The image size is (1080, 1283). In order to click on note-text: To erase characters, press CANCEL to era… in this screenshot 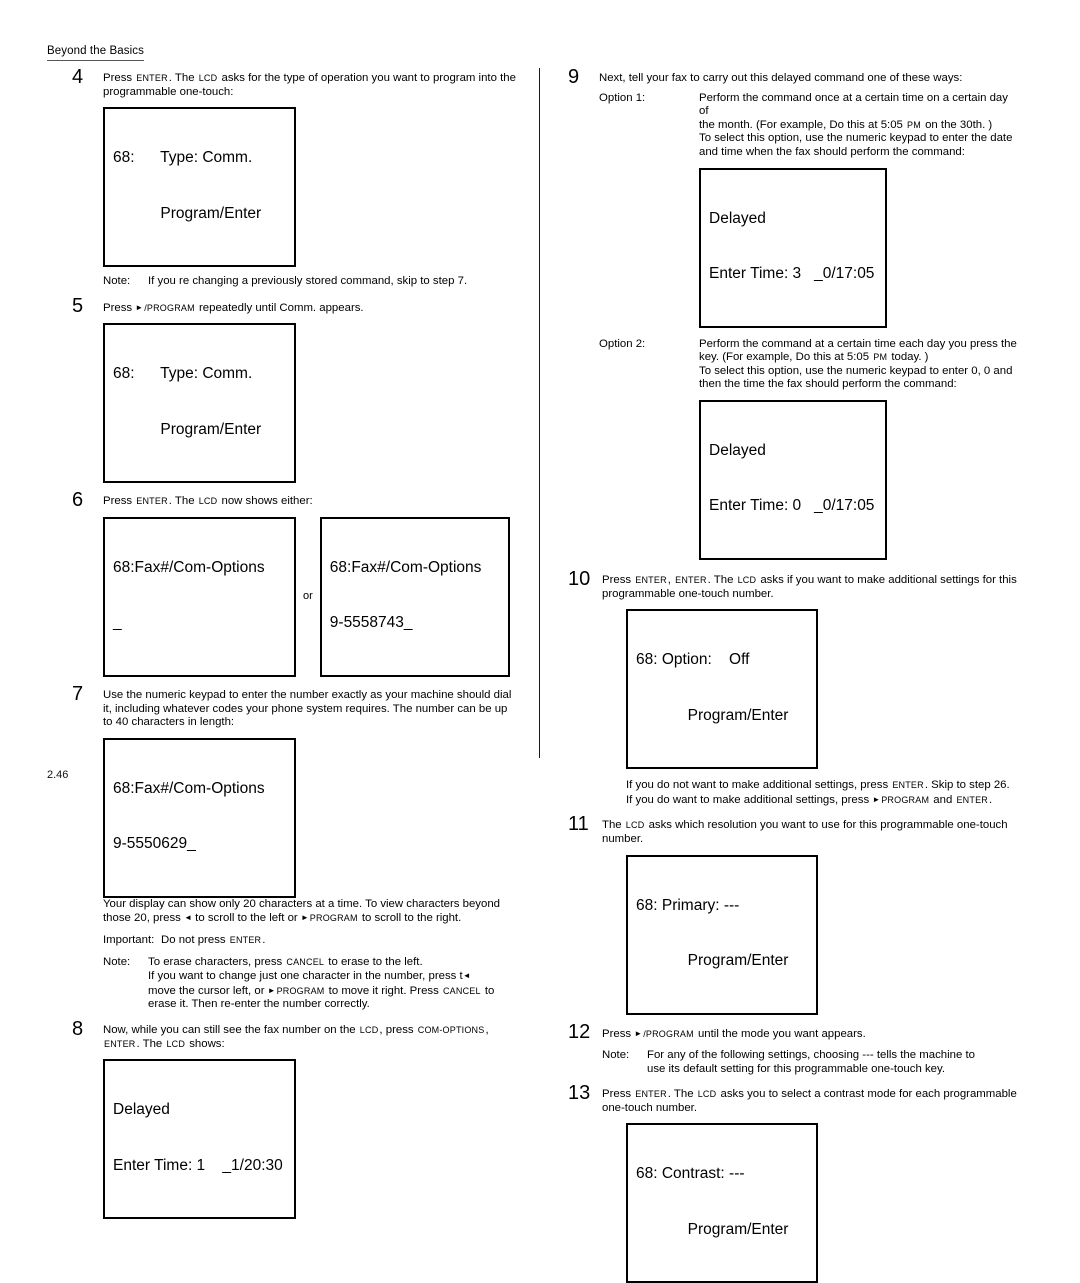, I will do `click(334, 984)`.